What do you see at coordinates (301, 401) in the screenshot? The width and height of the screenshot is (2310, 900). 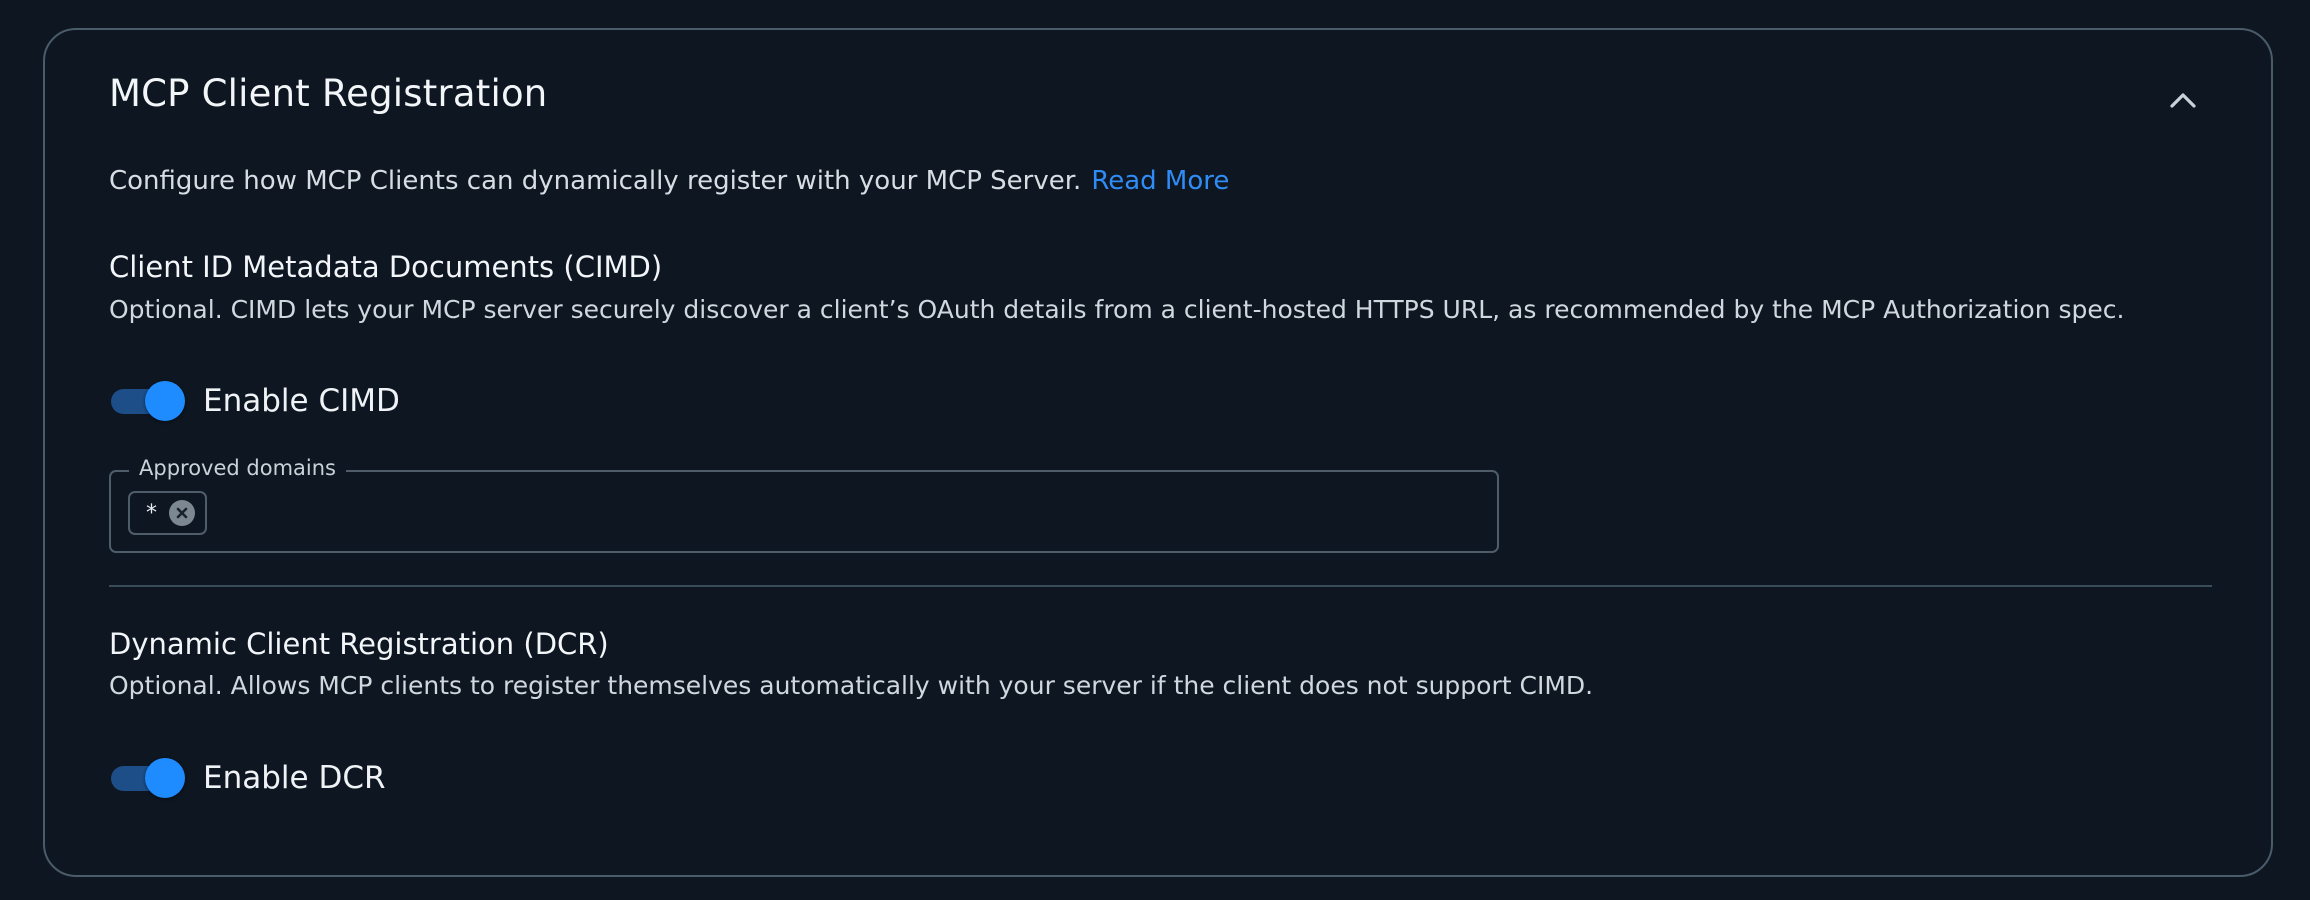 I see `enable-cimd-label: Enable CIMD` at bounding box center [301, 401].